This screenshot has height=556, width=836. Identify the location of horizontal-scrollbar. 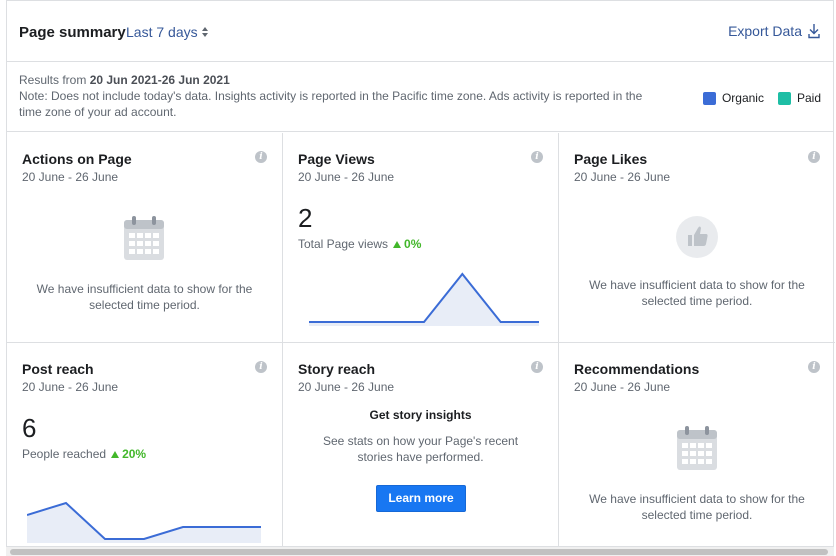
(420, 551).